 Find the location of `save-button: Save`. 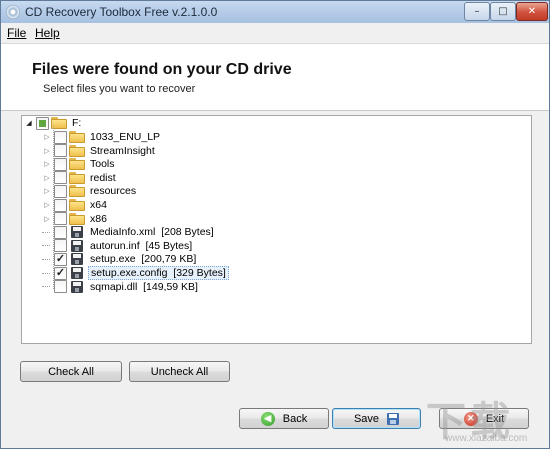

save-button: Save is located at coordinates (376, 418).